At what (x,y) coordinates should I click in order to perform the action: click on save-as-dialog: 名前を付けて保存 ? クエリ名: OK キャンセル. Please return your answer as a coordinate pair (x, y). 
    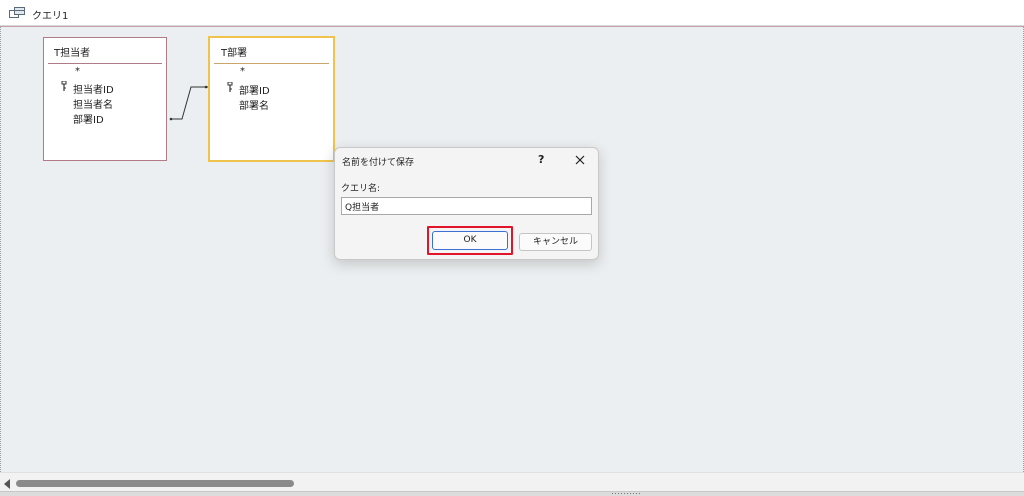
    Looking at the image, I should click on (466, 203).